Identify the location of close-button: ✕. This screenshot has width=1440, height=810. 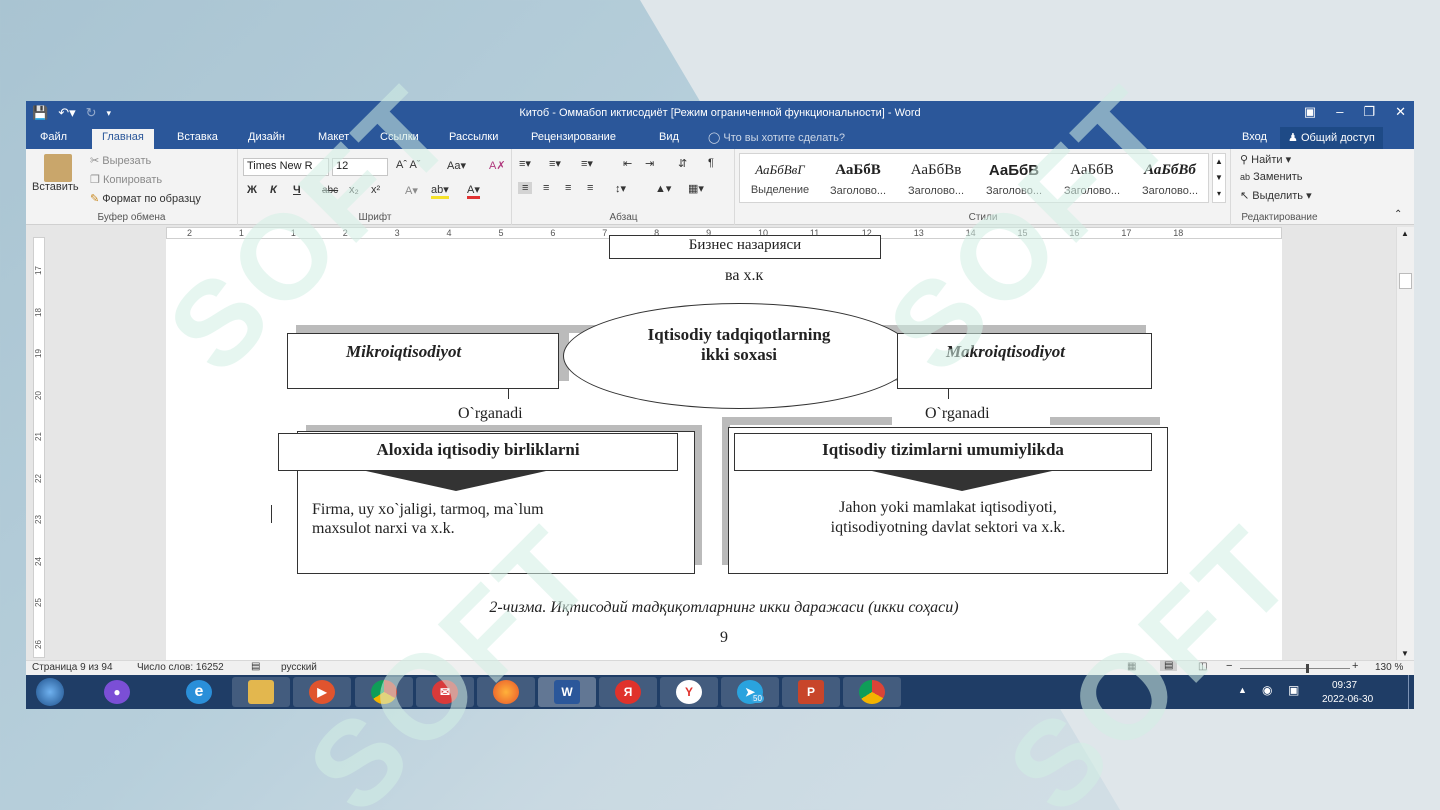
(1400, 112).